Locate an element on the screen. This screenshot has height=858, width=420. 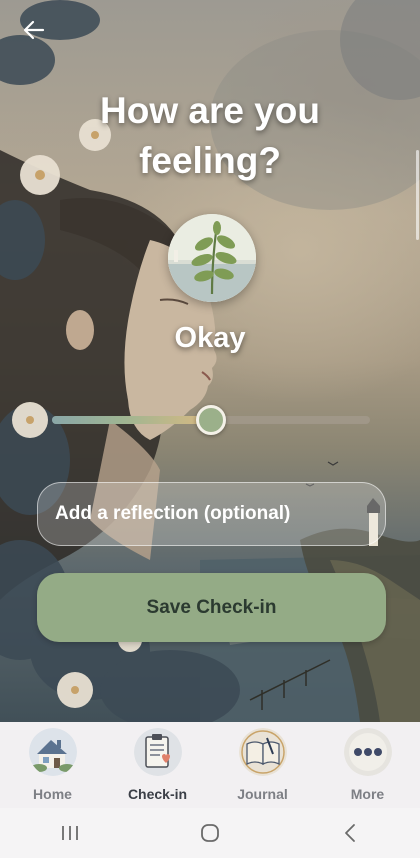
back-arrow-icon is located at coordinates (34, 30).